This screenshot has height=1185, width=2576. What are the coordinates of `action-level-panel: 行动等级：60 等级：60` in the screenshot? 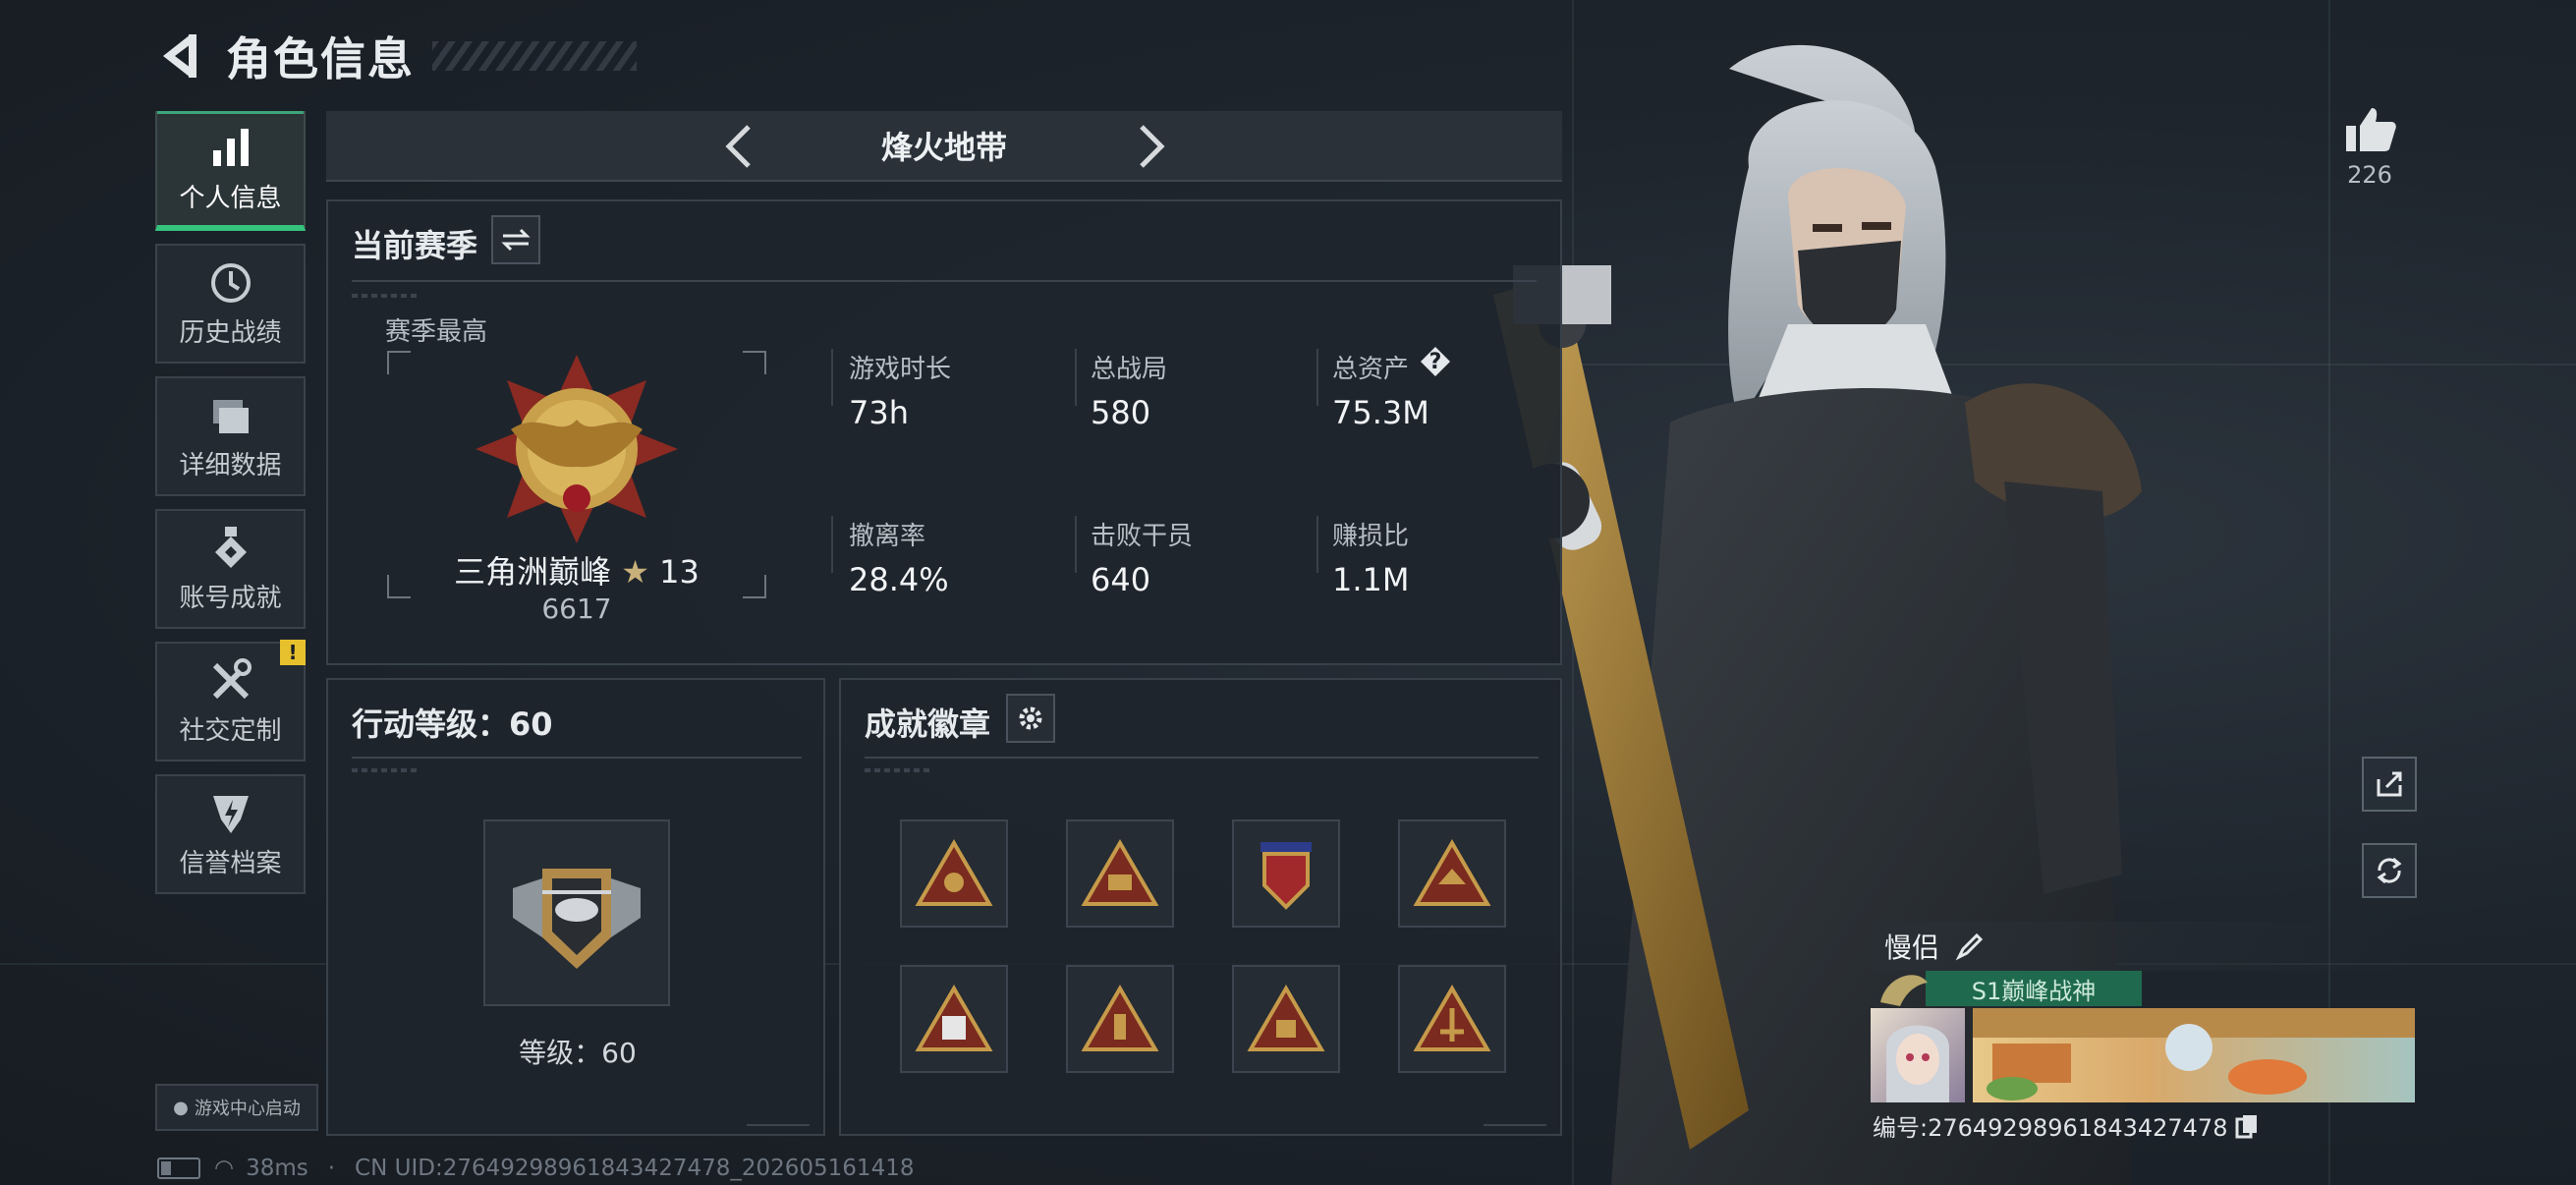 It's located at (575, 907).